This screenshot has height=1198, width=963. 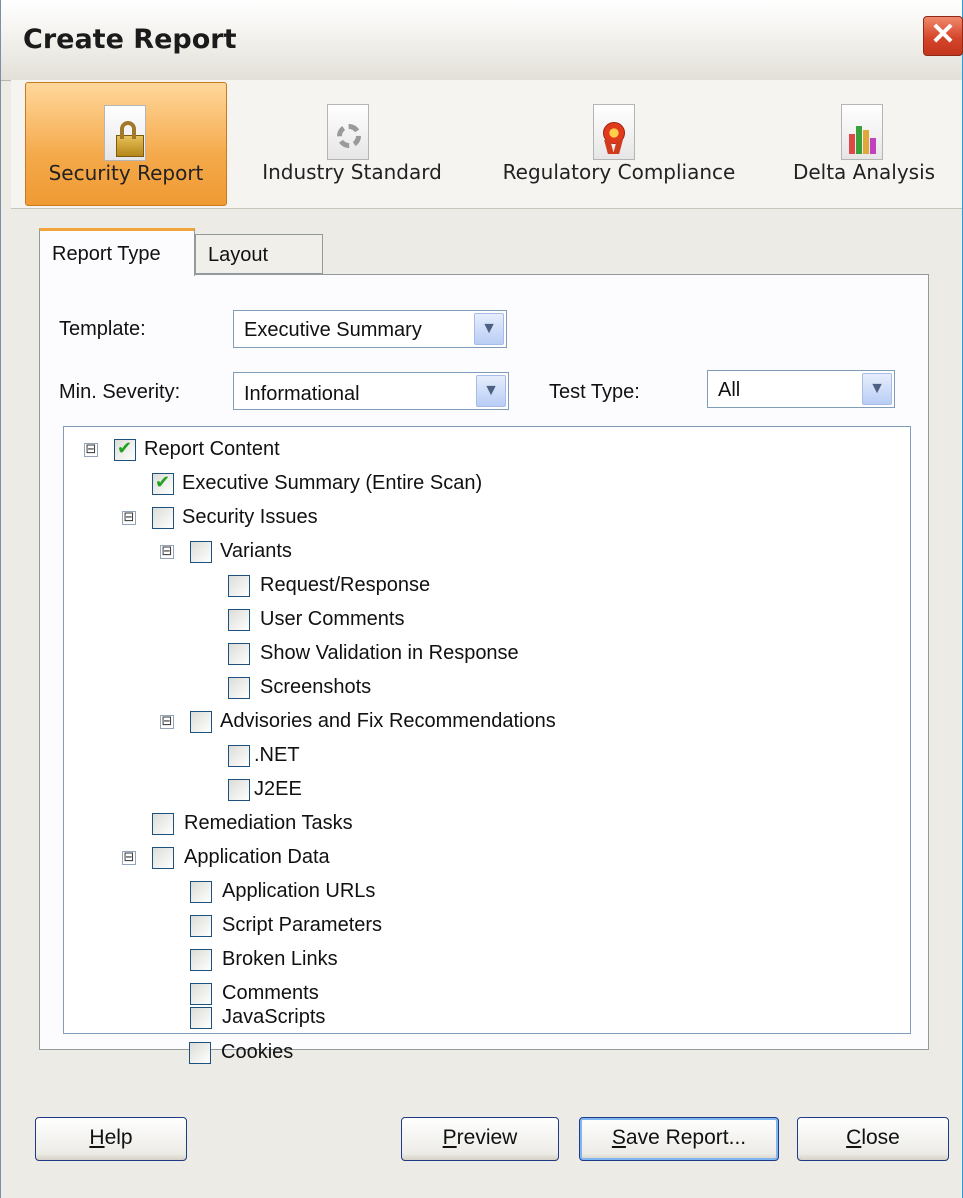 I want to click on tree-item-label: Advisories and Fix Recommendations, so click(x=388, y=721).